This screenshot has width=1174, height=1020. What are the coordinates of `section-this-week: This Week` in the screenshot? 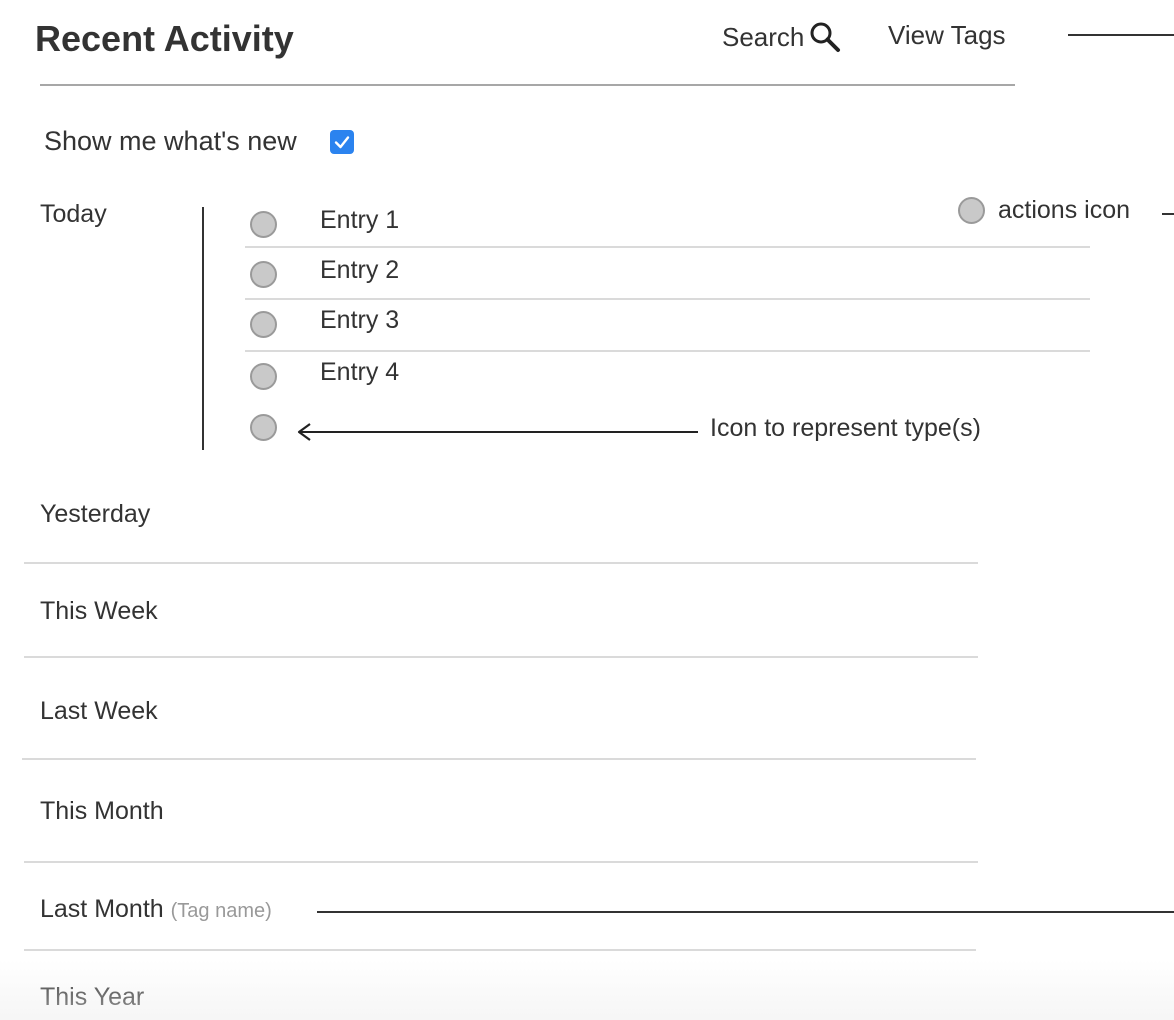 It's located at (99, 611).